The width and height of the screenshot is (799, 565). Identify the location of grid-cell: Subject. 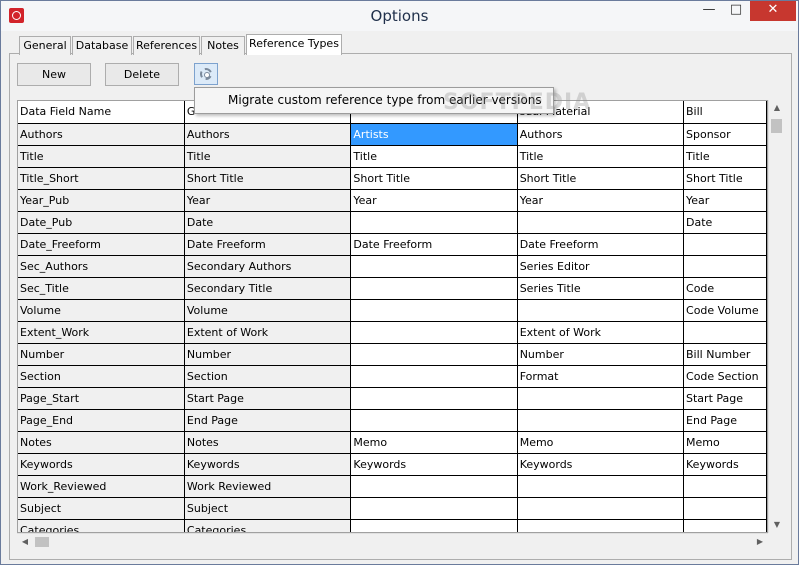
(101, 508).